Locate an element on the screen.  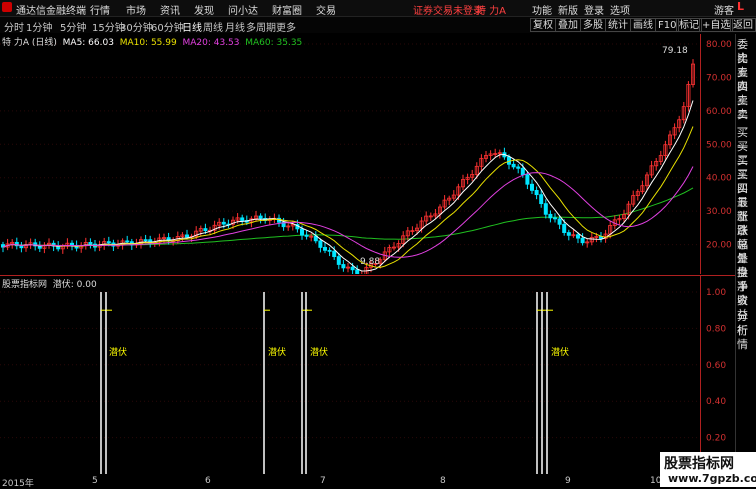
indicator-tick-label: 0.20 is located at coordinates (716, 439).